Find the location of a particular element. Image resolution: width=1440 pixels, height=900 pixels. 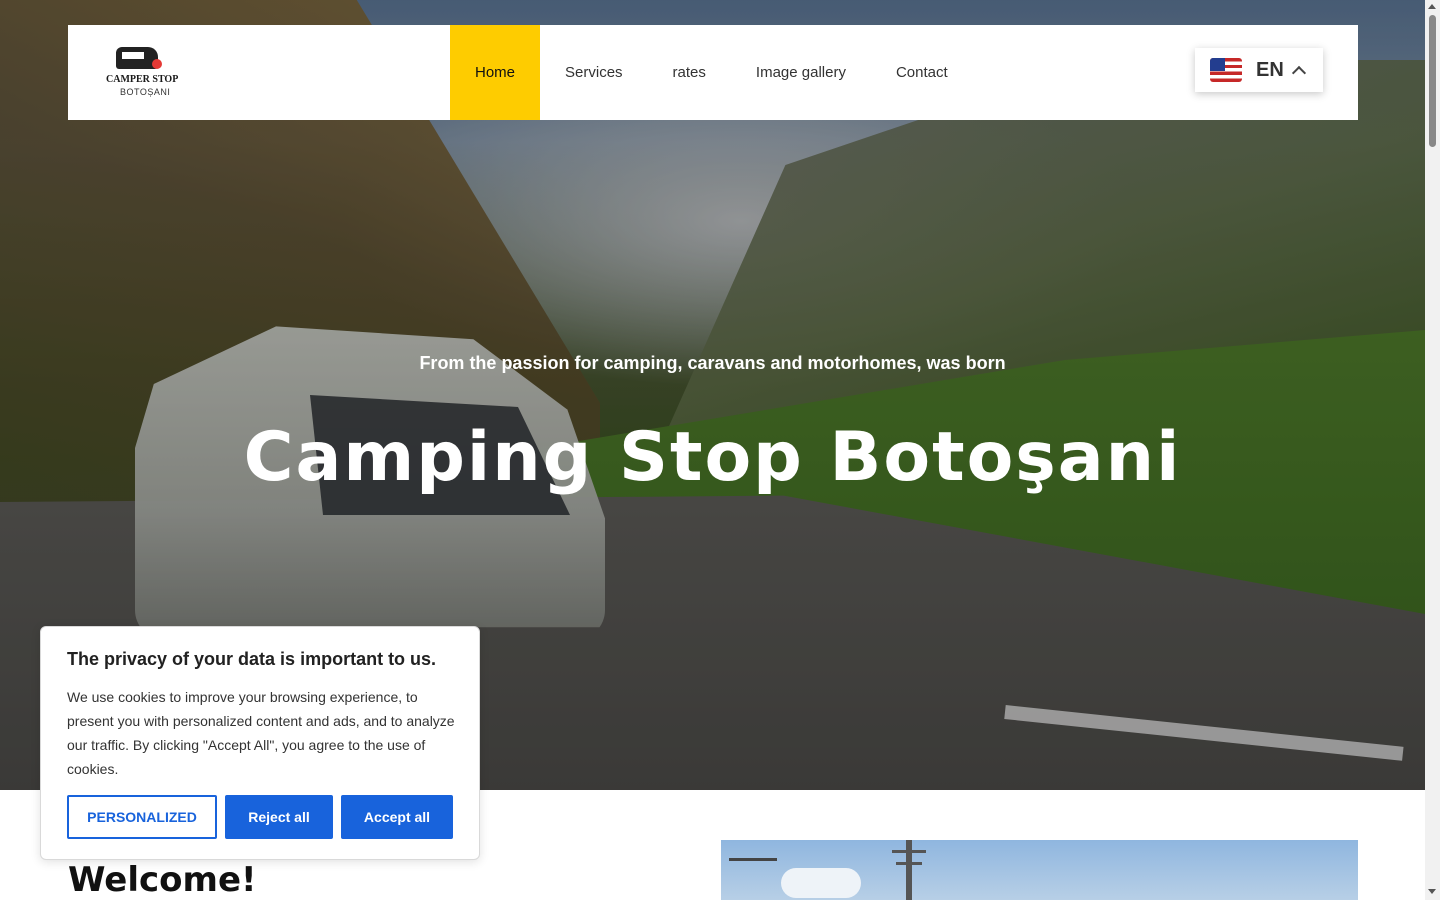

scroll-down-arrow-icon is located at coordinates (1432, 891).